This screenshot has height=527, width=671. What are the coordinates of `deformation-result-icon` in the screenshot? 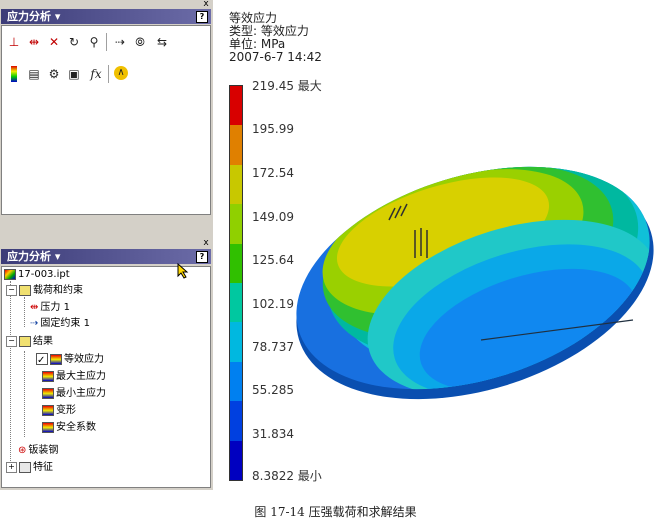 It's located at (48, 410).